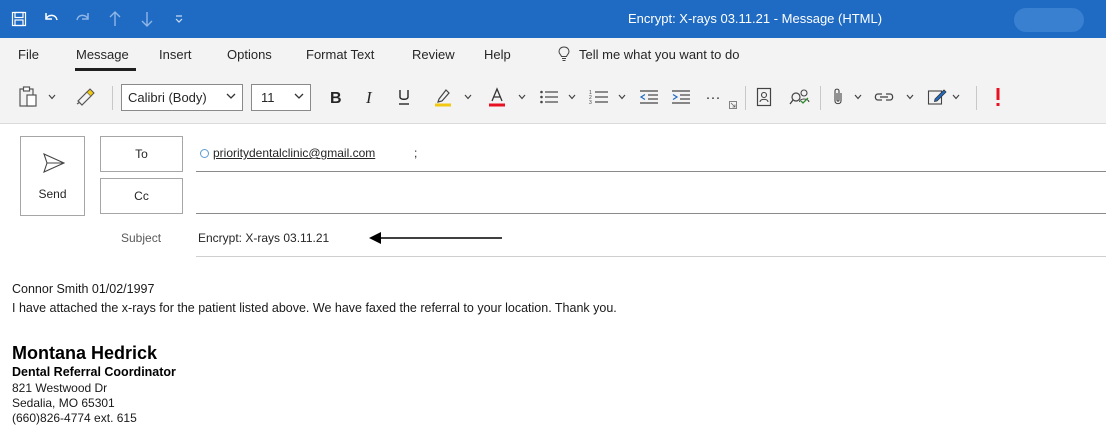 Image resolution: width=1106 pixels, height=435 pixels. What do you see at coordinates (52, 97) in the screenshot?
I see `paste-dropdown-icon` at bounding box center [52, 97].